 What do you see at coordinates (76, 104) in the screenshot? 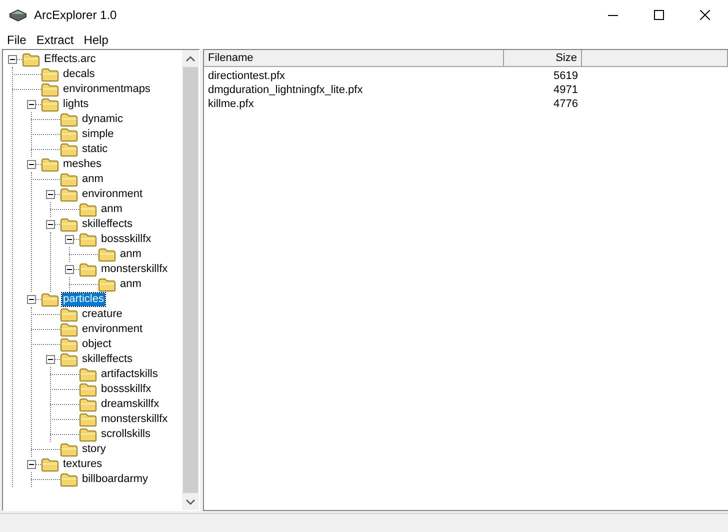
I see `tree-item: lights` at bounding box center [76, 104].